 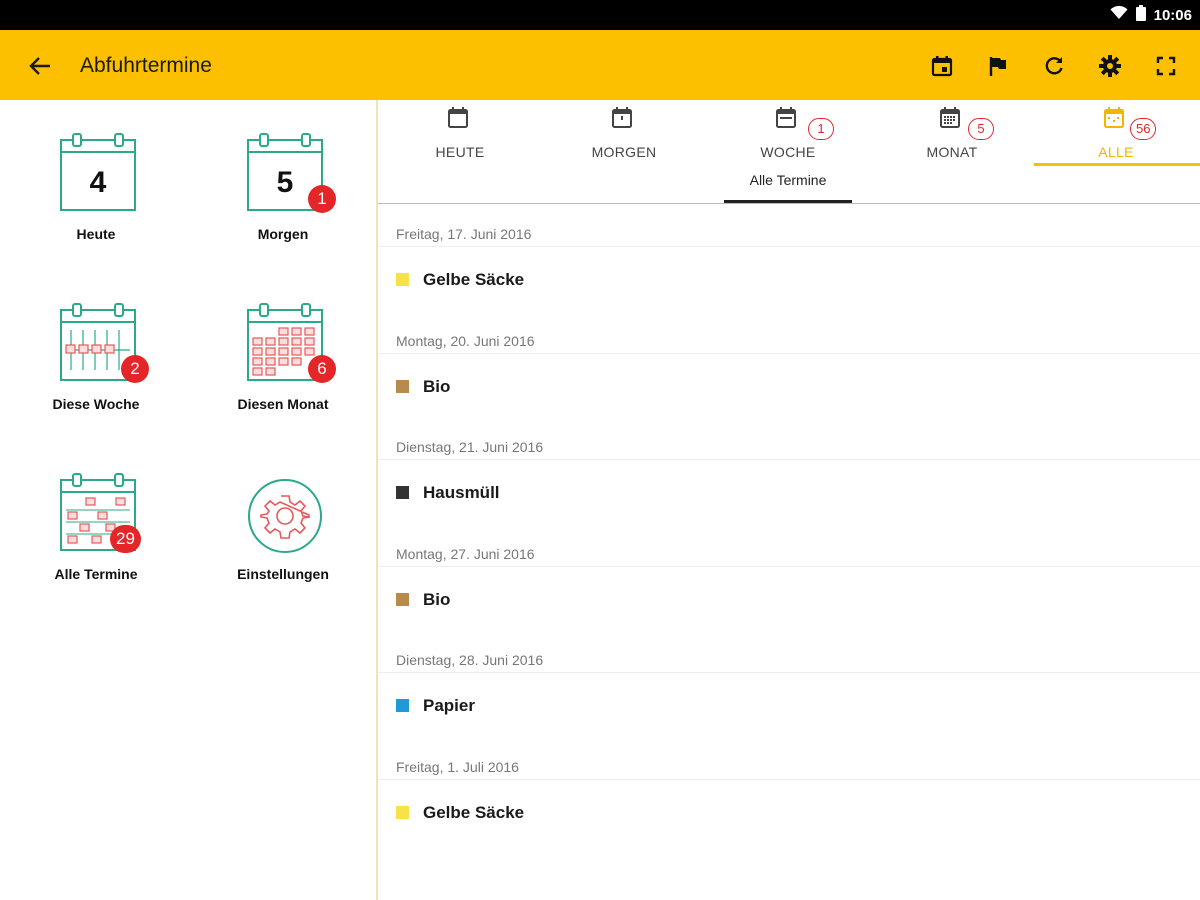 What do you see at coordinates (457, 766) in the screenshot?
I see `day-date: Freitag, 1. Juli 2016` at bounding box center [457, 766].